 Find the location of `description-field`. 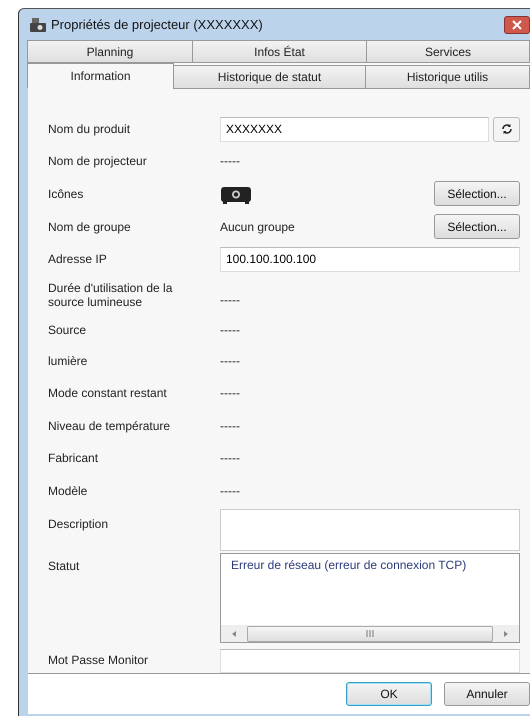

description-field is located at coordinates (370, 530).